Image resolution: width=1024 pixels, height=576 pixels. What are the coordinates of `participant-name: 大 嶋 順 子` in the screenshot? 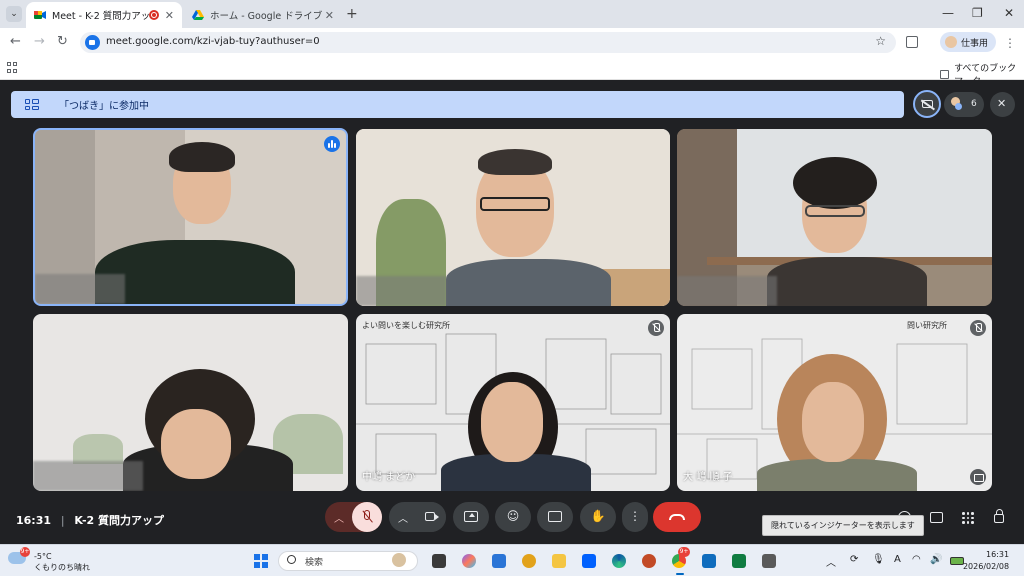 It's located at (708, 477).